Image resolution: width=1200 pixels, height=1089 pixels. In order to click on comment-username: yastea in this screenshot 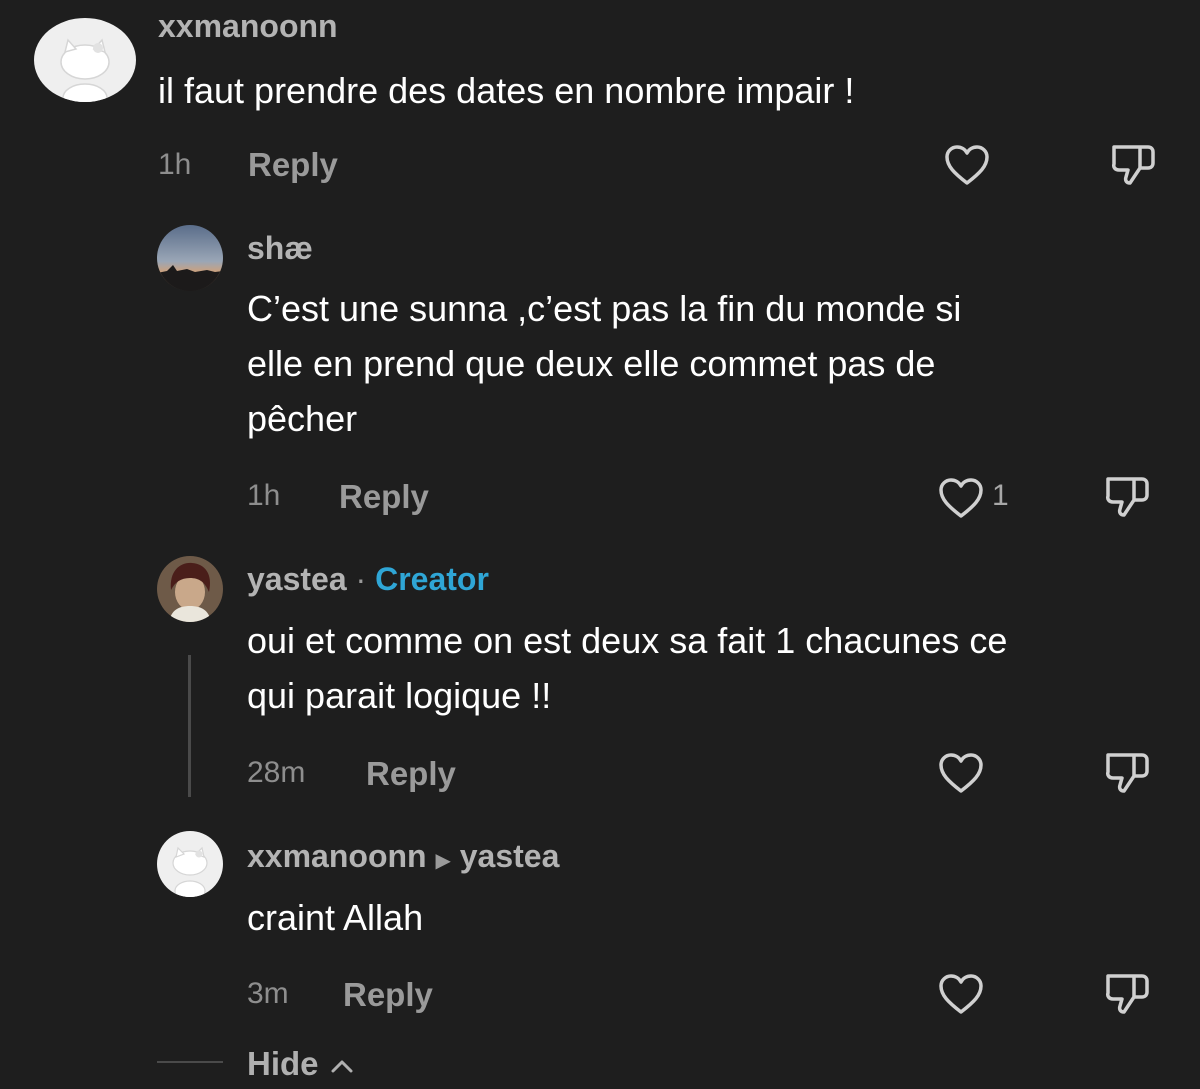, I will do `click(297, 579)`.